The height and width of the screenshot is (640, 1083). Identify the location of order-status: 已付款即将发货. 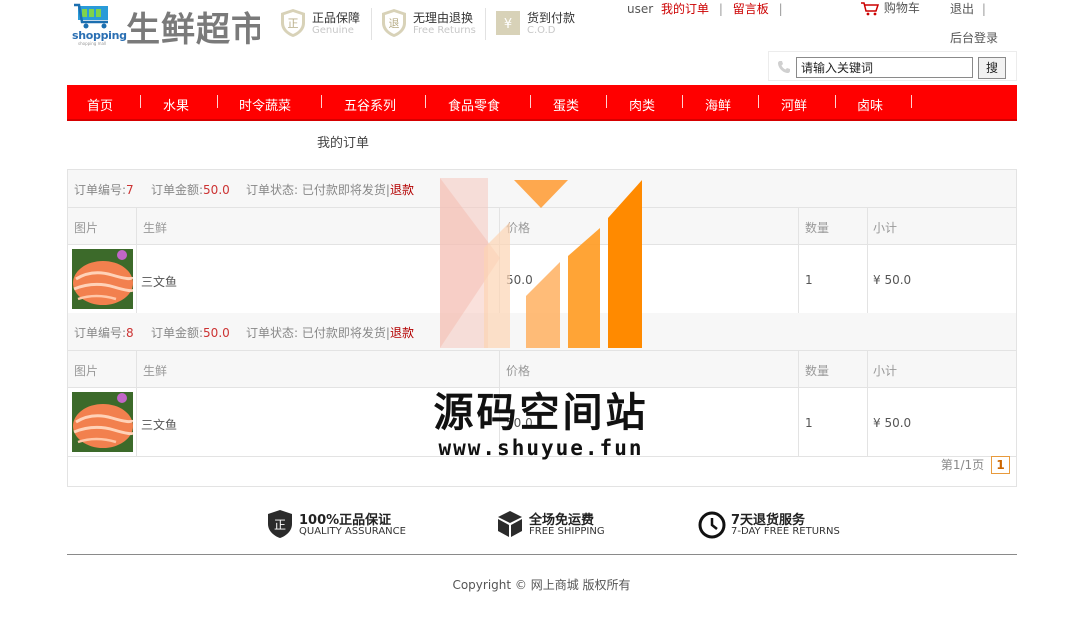
(343, 333).